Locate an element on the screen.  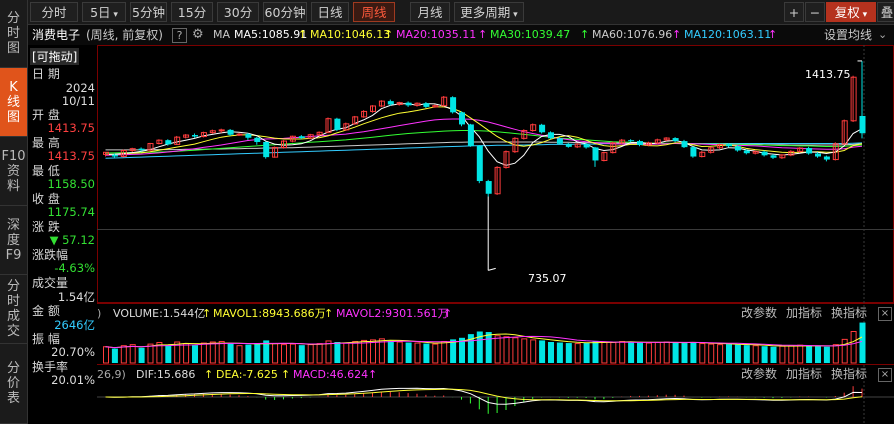
stock-name: 消费电子 is located at coordinates (56, 35).